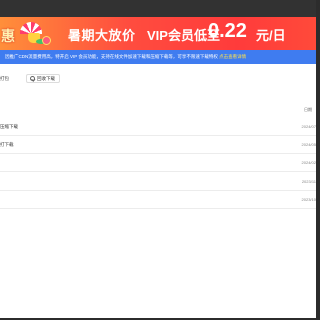 The height and width of the screenshot is (320, 320). What do you see at coordinates (308, 126) in the screenshot?
I see `row-date: 2024/07` at bounding box center [308, 126].